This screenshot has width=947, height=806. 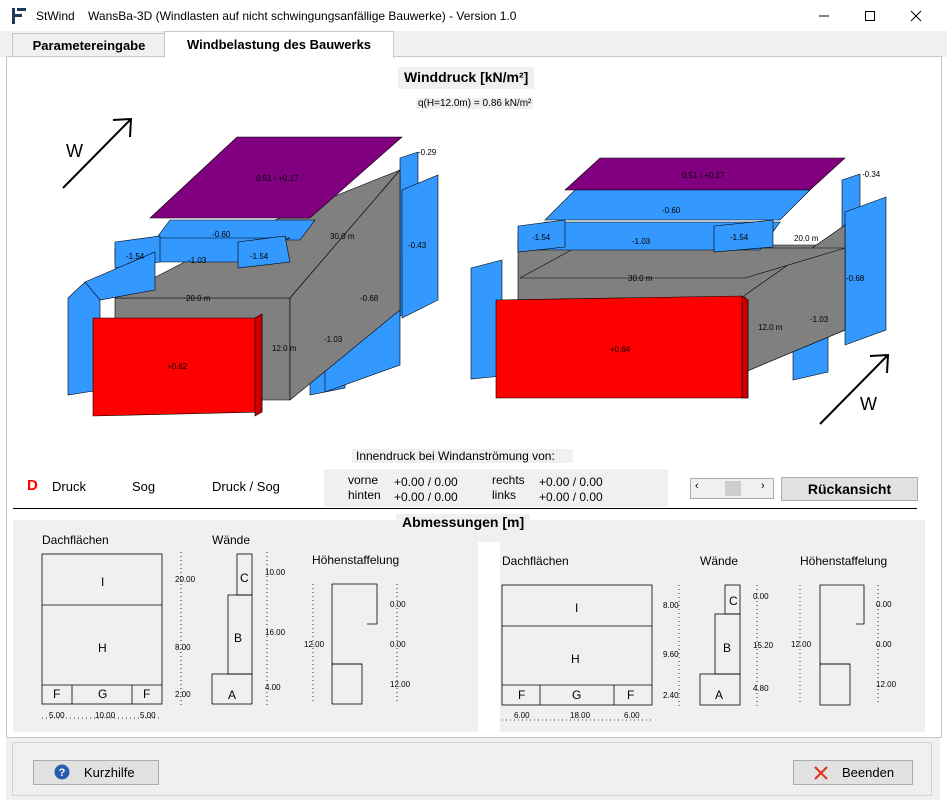 I want to click on left-roof-center-label: -1.03, so click(x=197, y=260).